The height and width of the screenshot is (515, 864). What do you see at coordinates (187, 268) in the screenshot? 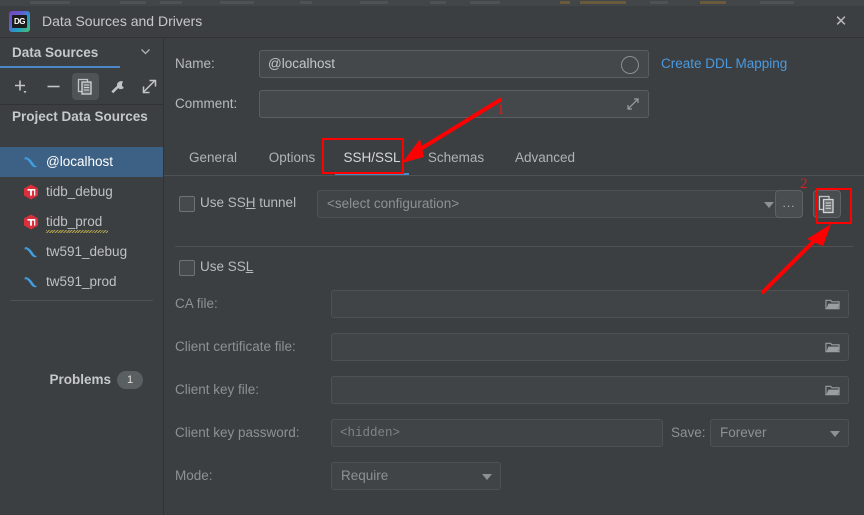
I see `use-ssl-checkbox` at bounding box center [187, 268].